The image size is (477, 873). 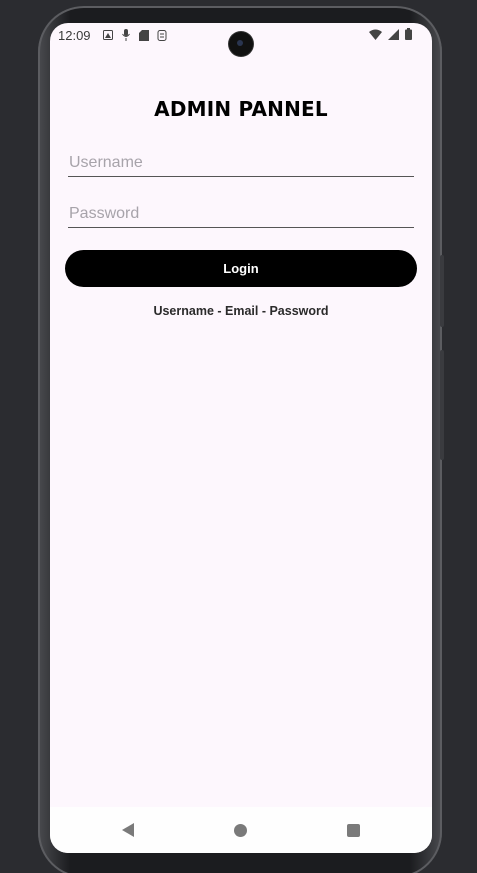 I want to click on back-icon, so click(x=128, y=830).